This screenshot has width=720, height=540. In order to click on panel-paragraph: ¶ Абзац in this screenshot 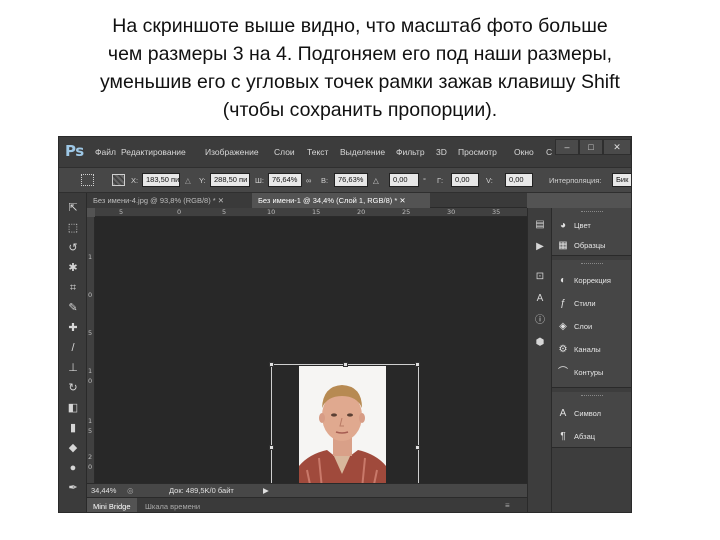, I will do `click(576, 436)`.